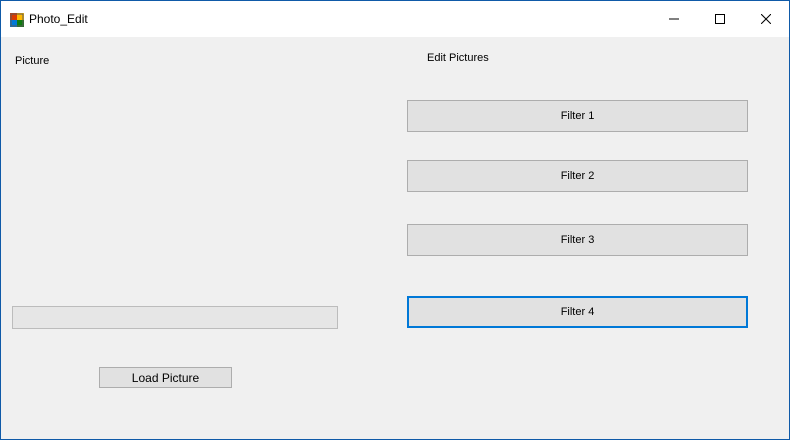  Describe the element at coordinates (395, 19) in the screenshot. I see `title-bar: Photo_Edit` at that location.